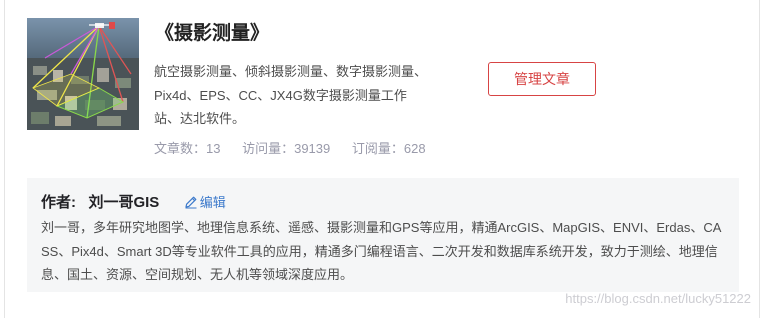 Image resolution: width=764 pixels, height=318 pixels. What do you see at coordinates (388, 148) in the screenshot?
I see `subscription-count: 订阅量：628` at bounding box center [388, 148].